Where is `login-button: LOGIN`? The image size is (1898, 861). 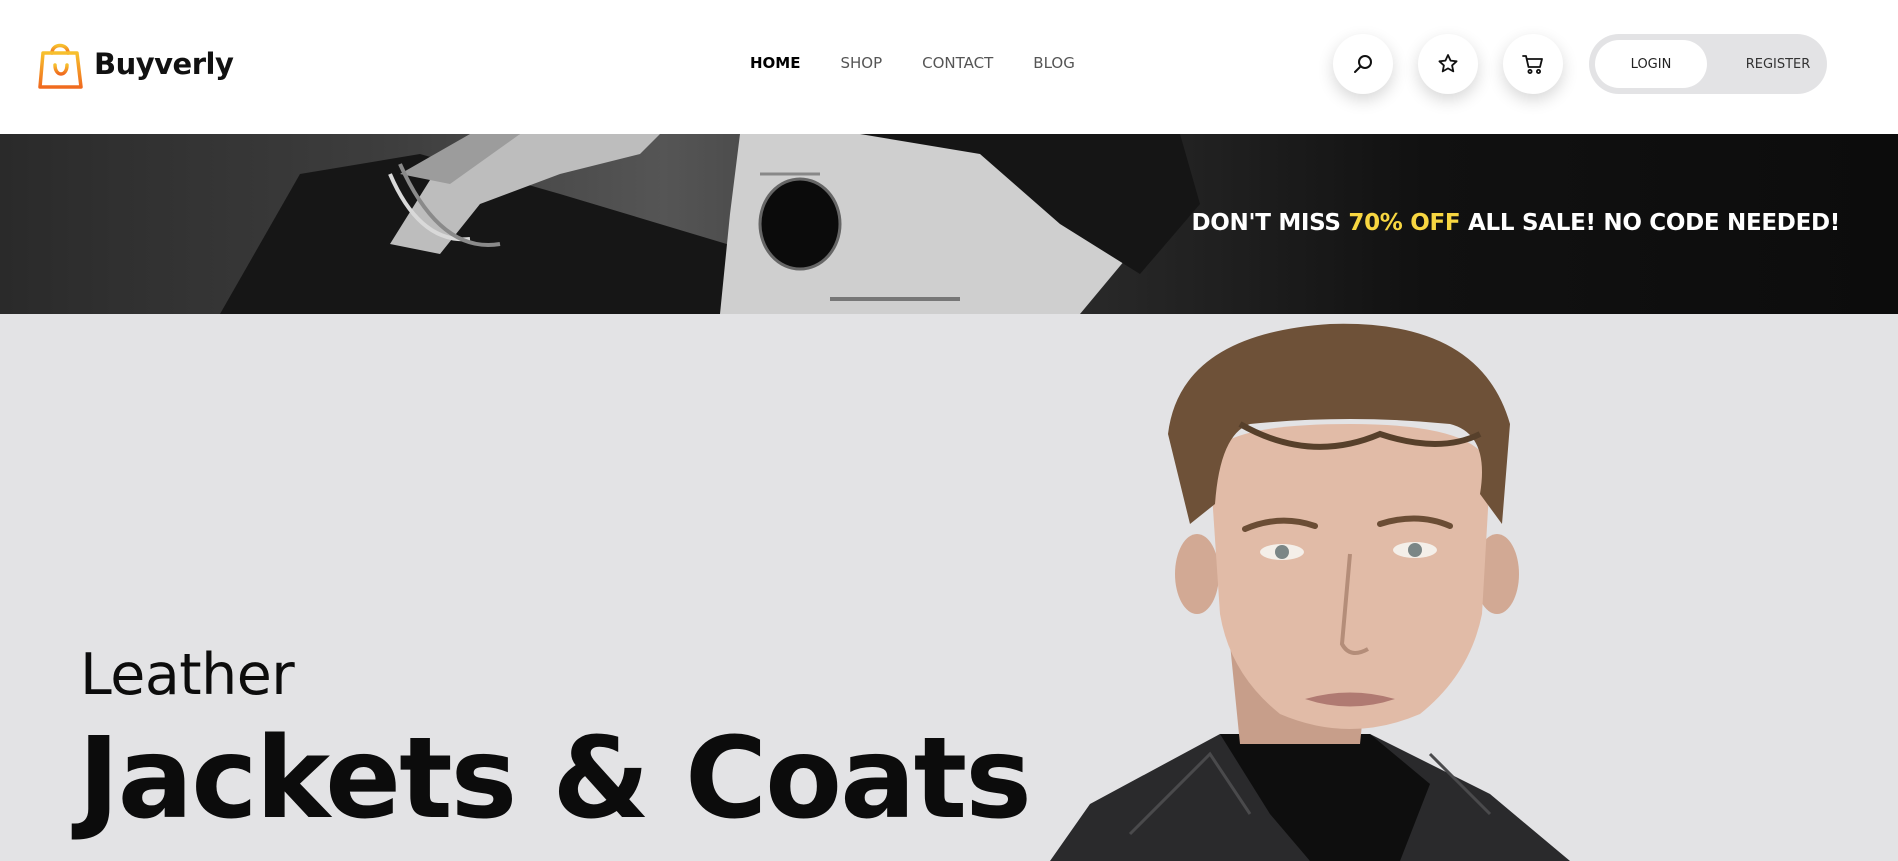
login-button: LOGIN is located at coordinates (1651, 64).